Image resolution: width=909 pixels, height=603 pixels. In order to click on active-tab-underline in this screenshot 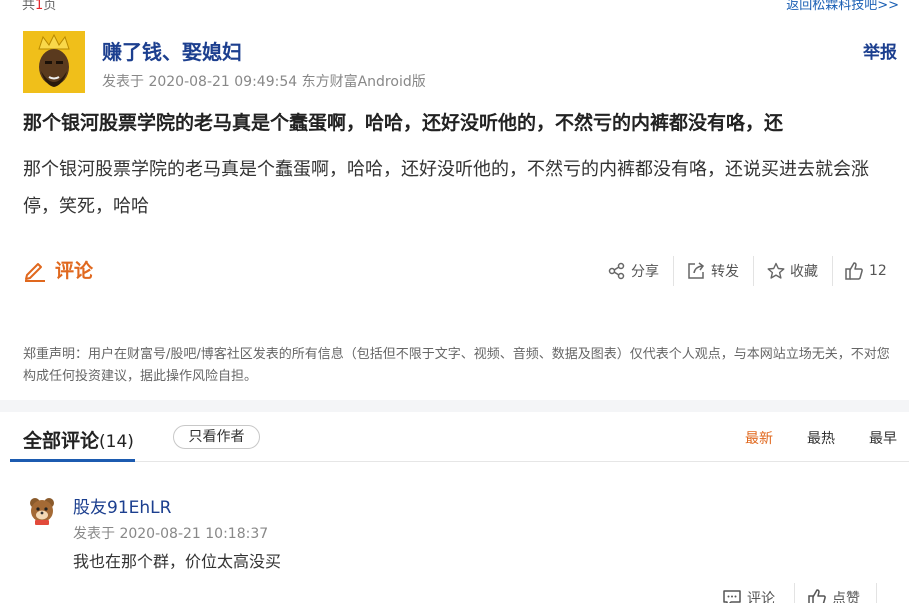, I will do `click(72, 460)`.